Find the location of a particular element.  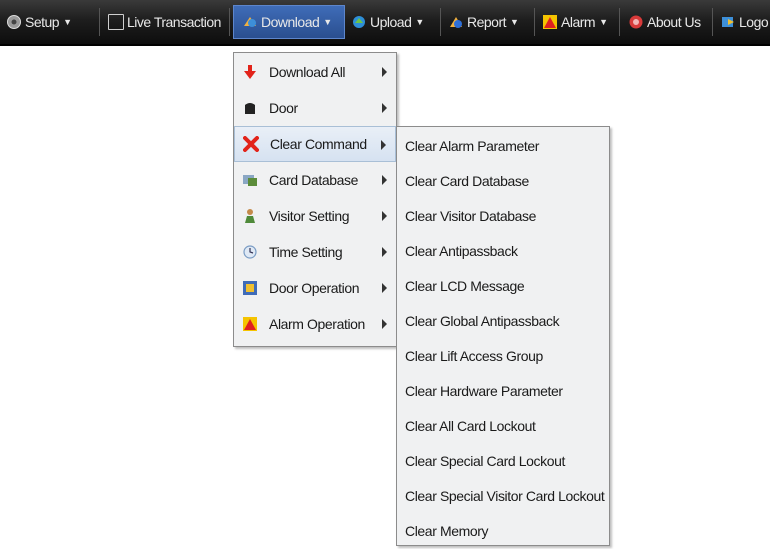

submenu-item-clear-special-visitor-card-lockout: Clear Special Visitor Card Lockout is located at coordinates (503, 496).